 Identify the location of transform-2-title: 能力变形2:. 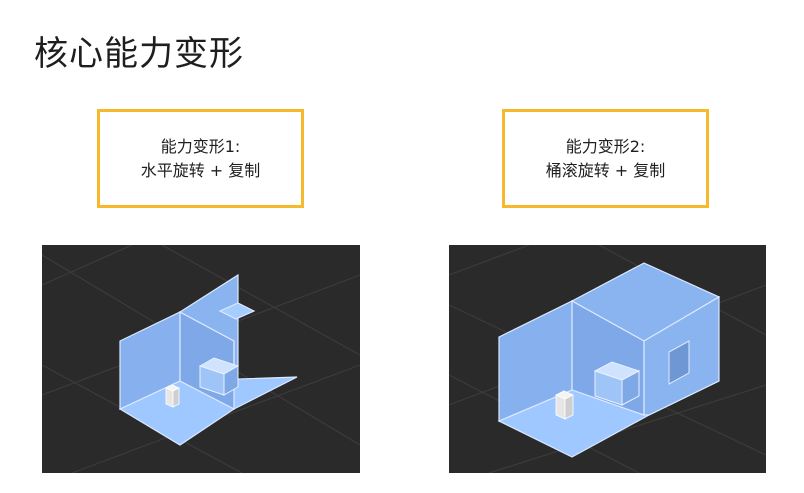
(605, 146).